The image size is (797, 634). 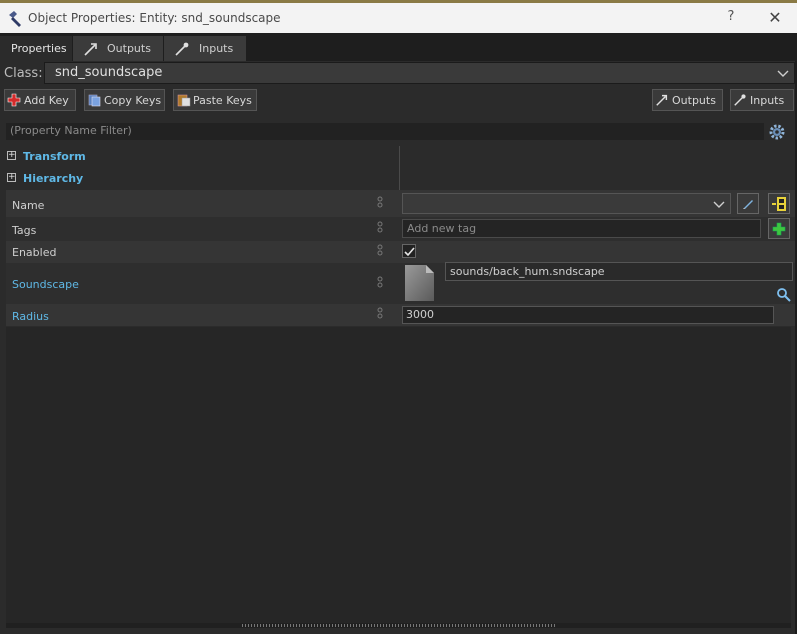 What do you see at coordinates (619, 271) in the screenshot?
I see `soundscape-input: sounds/back_hum.sndscape` at bounding box center [619, 271].